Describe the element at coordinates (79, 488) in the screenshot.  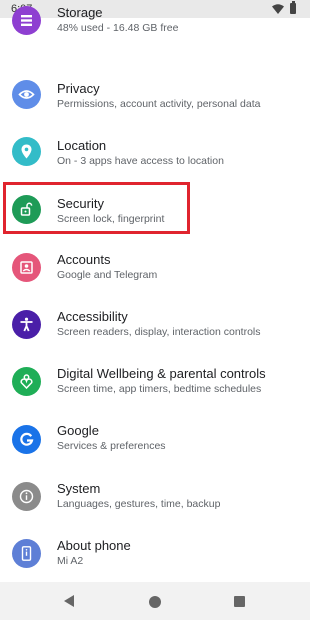
I see `settings-item-title: System` at that location.